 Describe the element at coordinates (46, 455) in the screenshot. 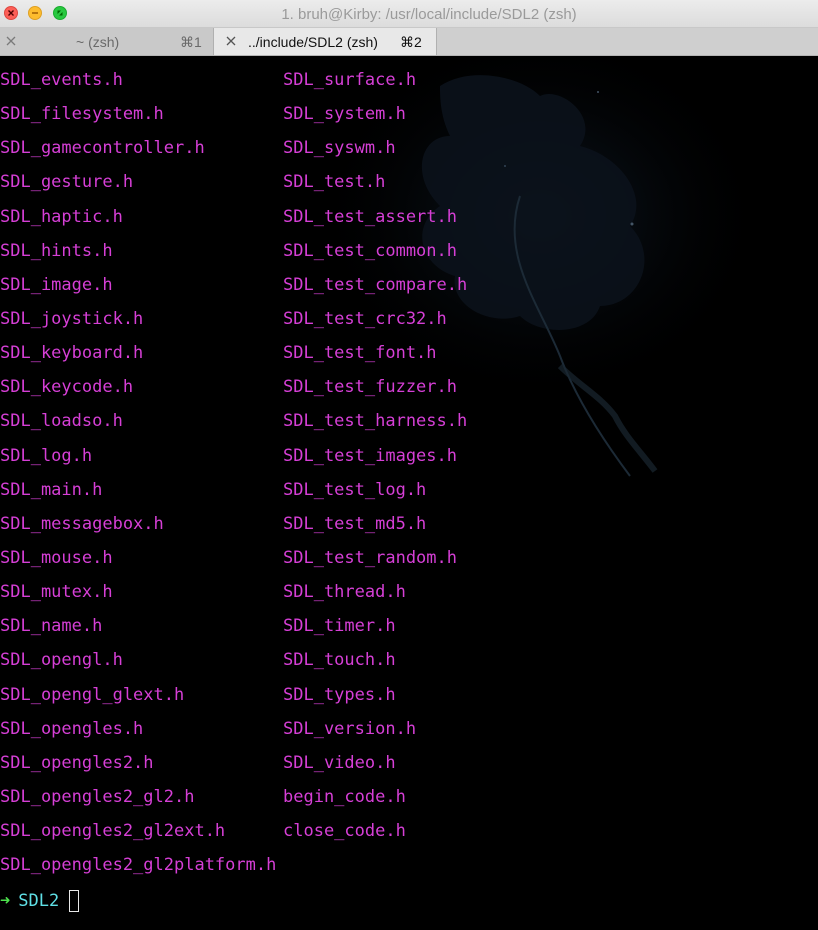

I see `file-entry: SDL_log.h` at that location.